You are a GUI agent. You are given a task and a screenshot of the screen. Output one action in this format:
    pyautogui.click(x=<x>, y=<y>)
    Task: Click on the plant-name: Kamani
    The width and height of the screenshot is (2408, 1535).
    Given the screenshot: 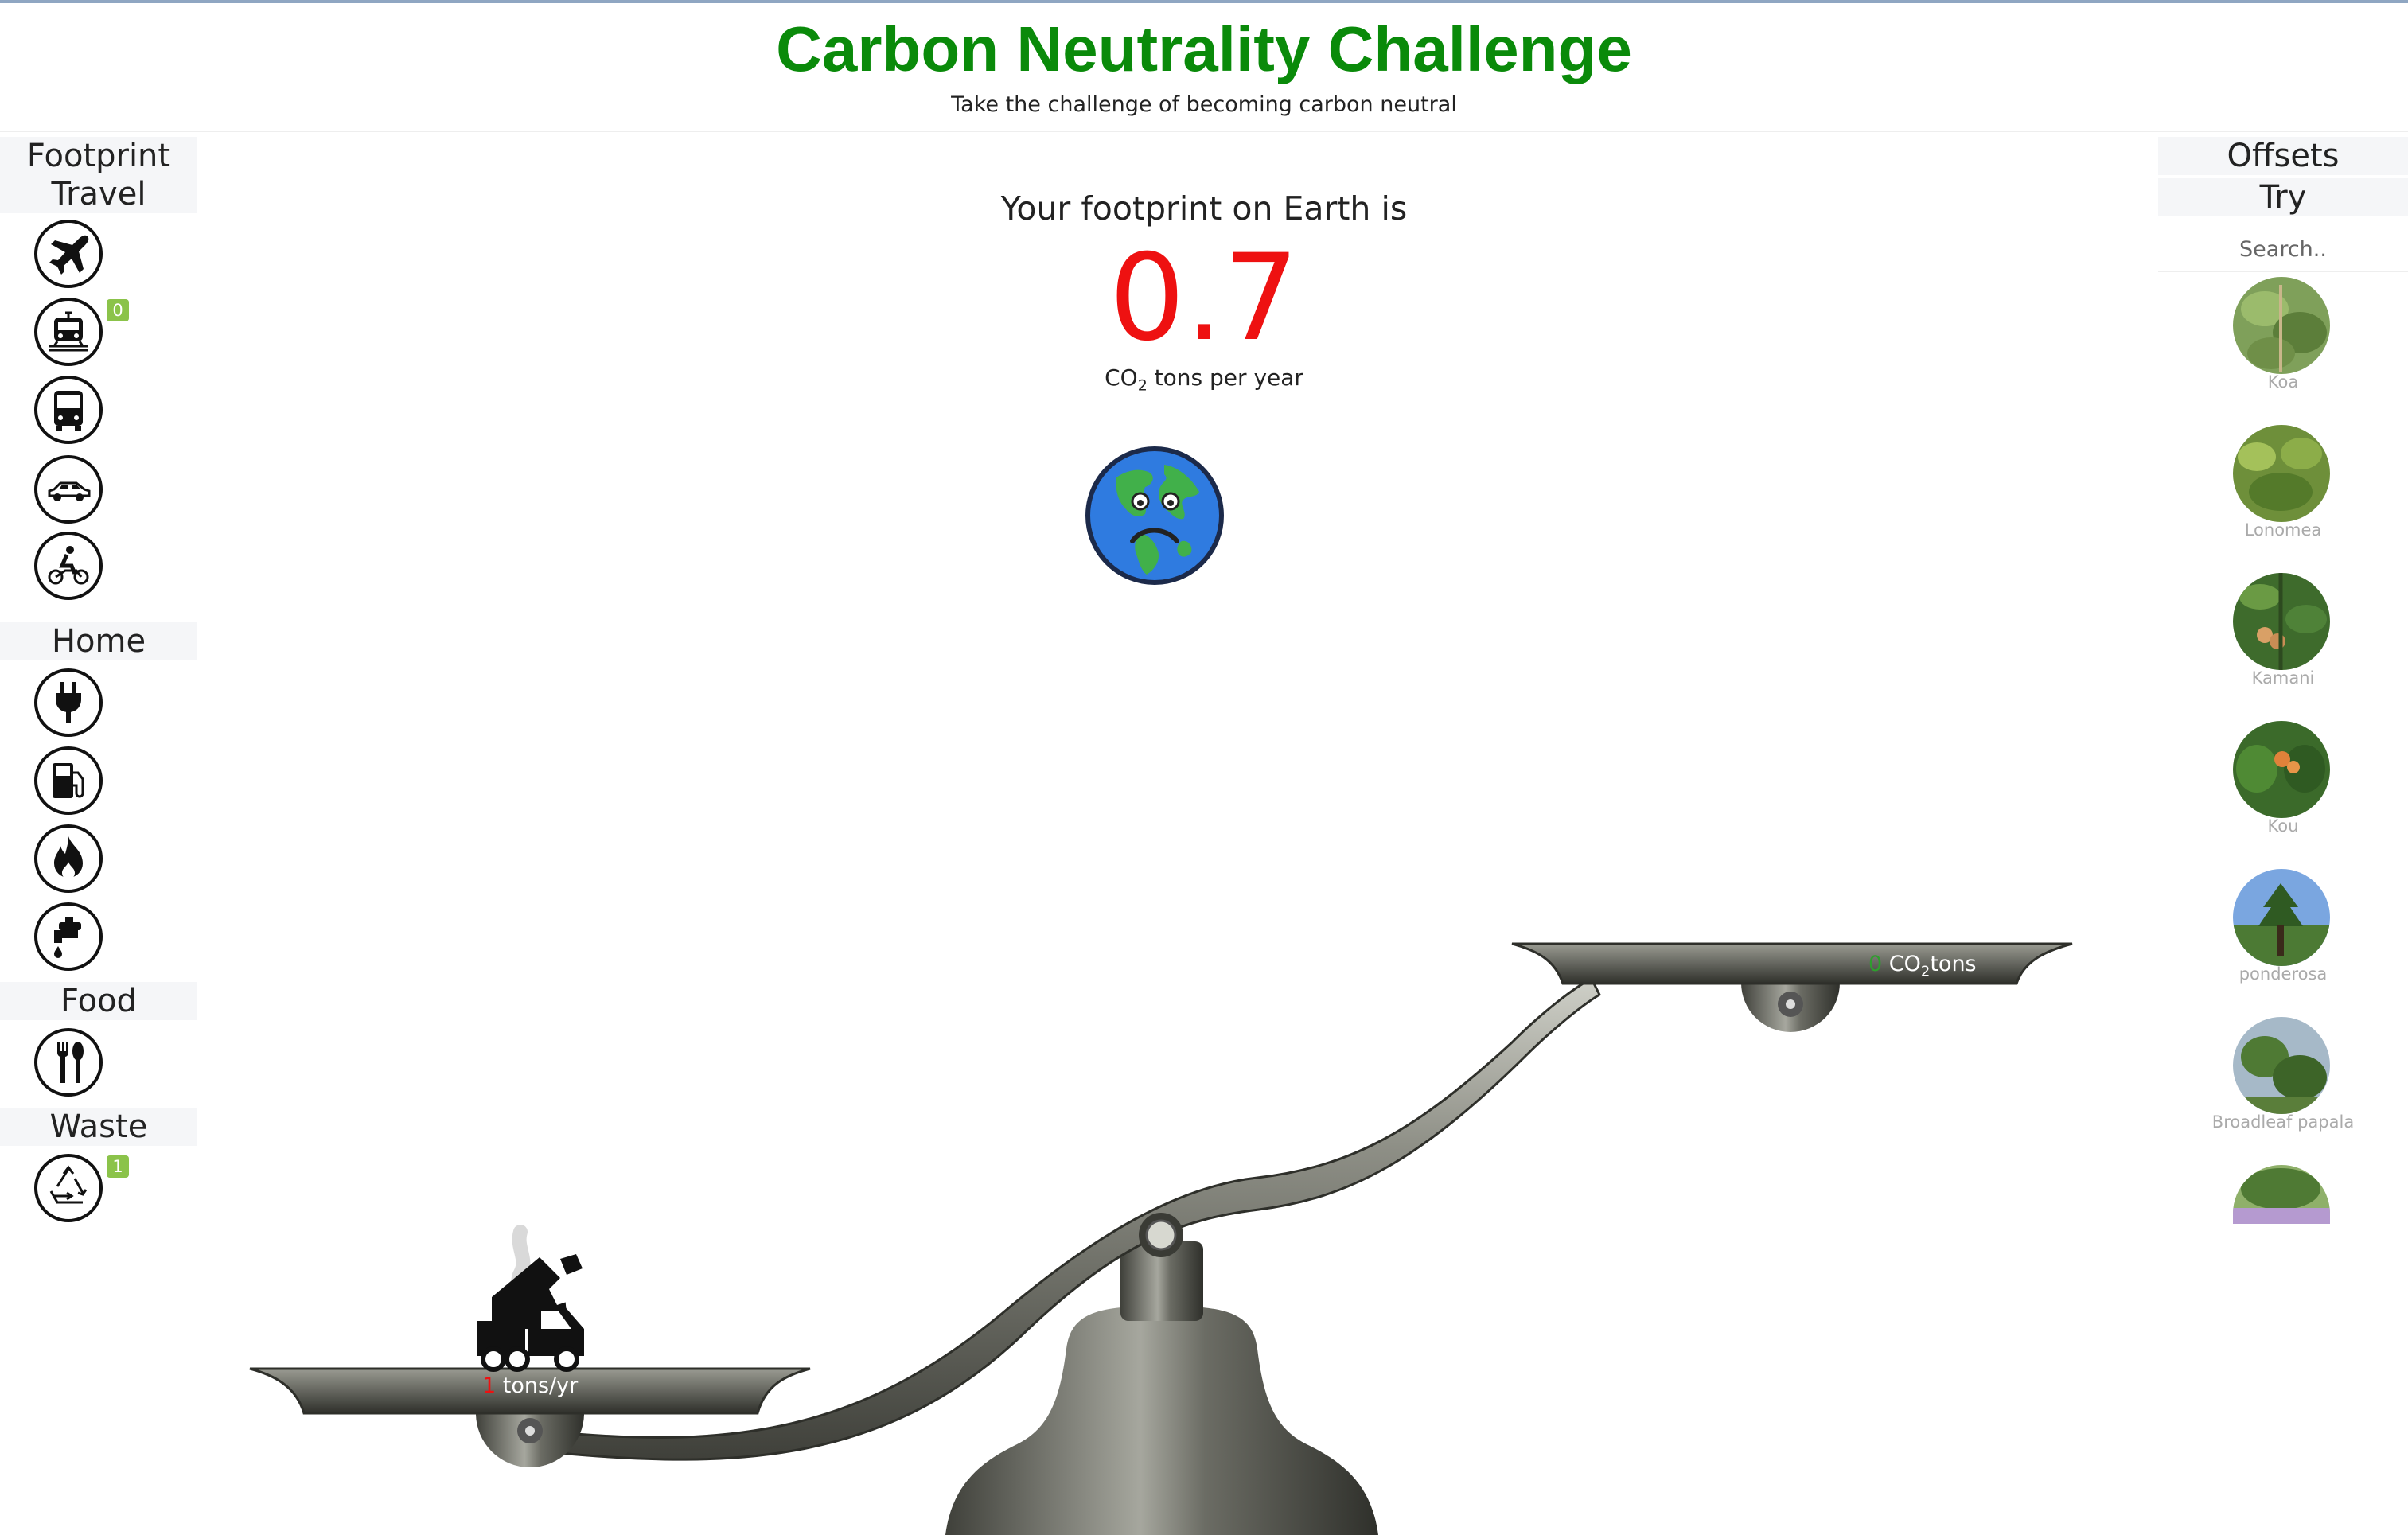 What is the action you would take?
    pyautogui.click(x=2283, y=678)
    